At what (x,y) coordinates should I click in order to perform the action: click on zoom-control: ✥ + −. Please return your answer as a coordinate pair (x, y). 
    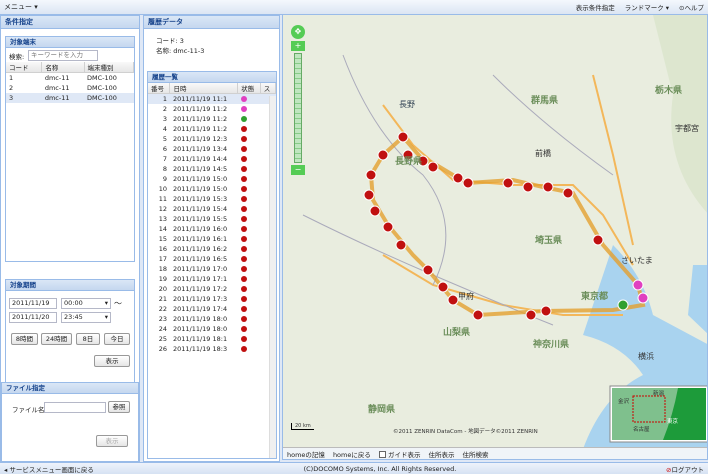
    Looking at the image, I should click on (298, 105).